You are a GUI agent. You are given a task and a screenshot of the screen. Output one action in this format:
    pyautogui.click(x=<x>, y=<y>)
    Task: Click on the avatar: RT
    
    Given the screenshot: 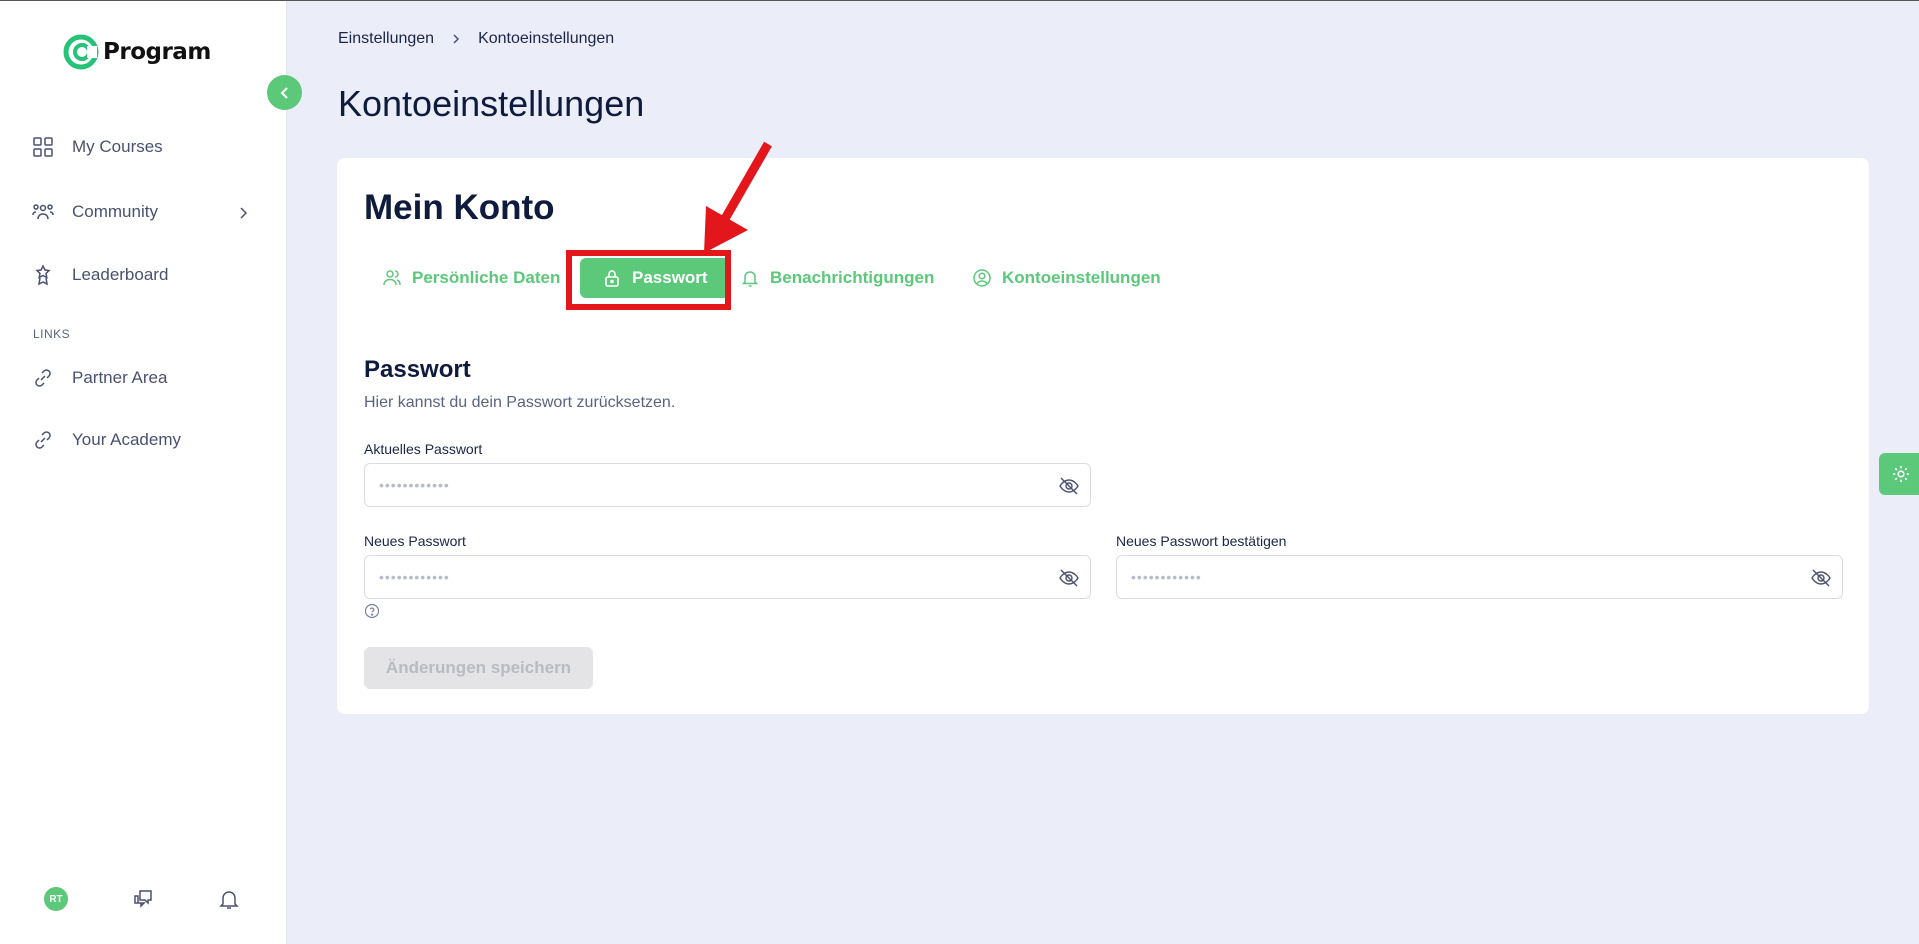 What is the action you would take?
    pyautogui.click(x=56, y=899)
    